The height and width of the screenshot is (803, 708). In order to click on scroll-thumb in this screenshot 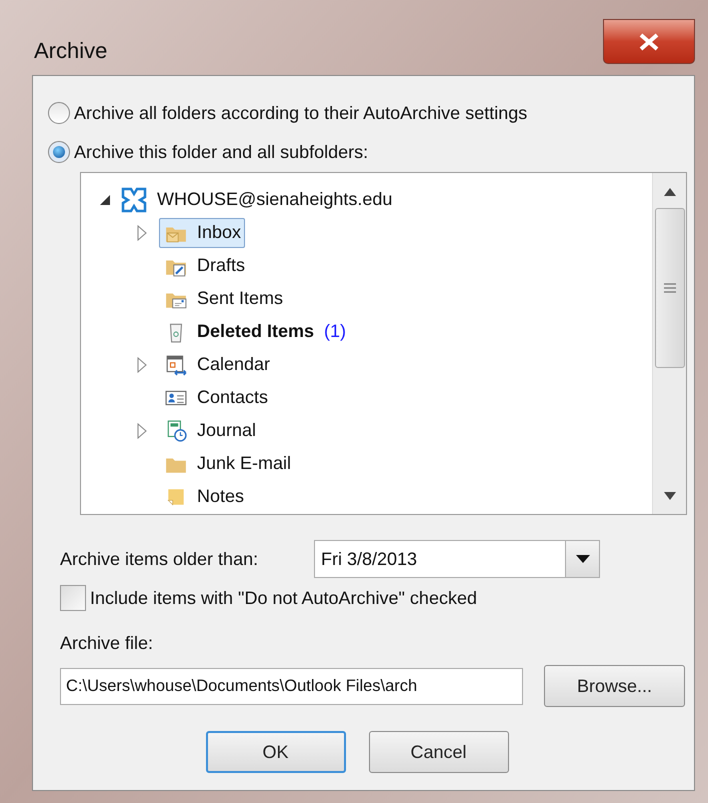, I will do `click(669, 288)`.